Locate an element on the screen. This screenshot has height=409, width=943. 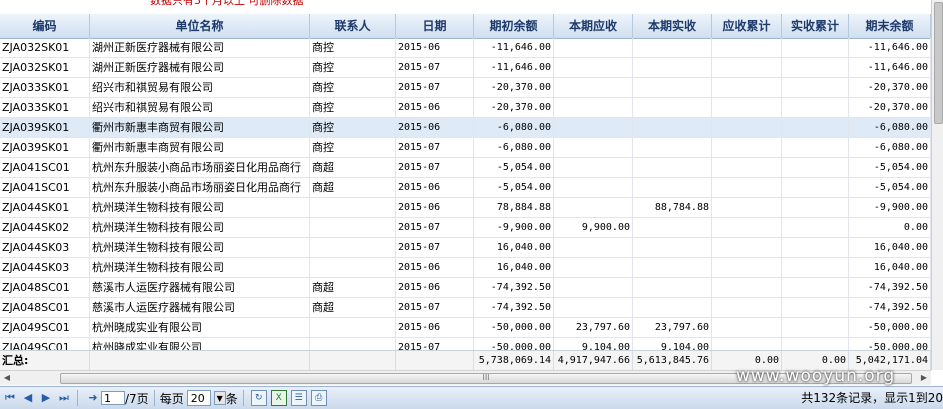
refresh-icon: ↻ is located at coordinates (258, 398).